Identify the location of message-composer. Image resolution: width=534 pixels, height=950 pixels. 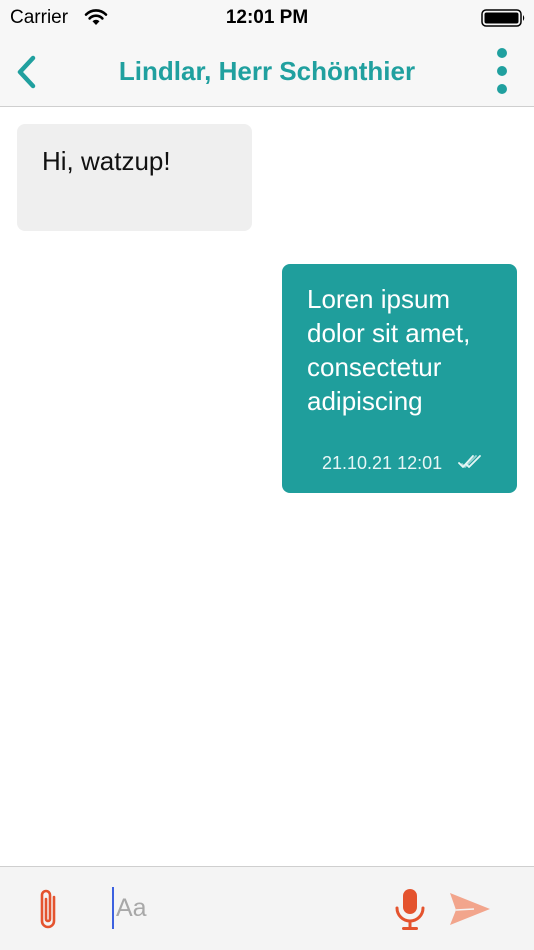
(267, 908).